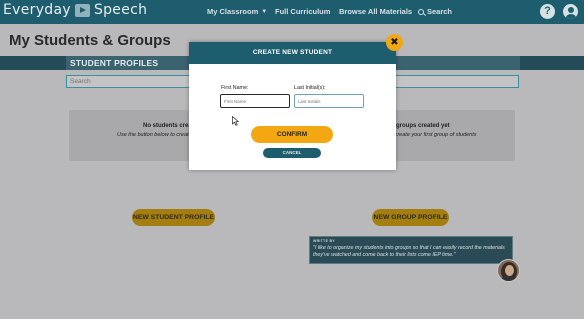  I want to click on empty-groups-subtitle: o create your first group of students, so click(433, 135).